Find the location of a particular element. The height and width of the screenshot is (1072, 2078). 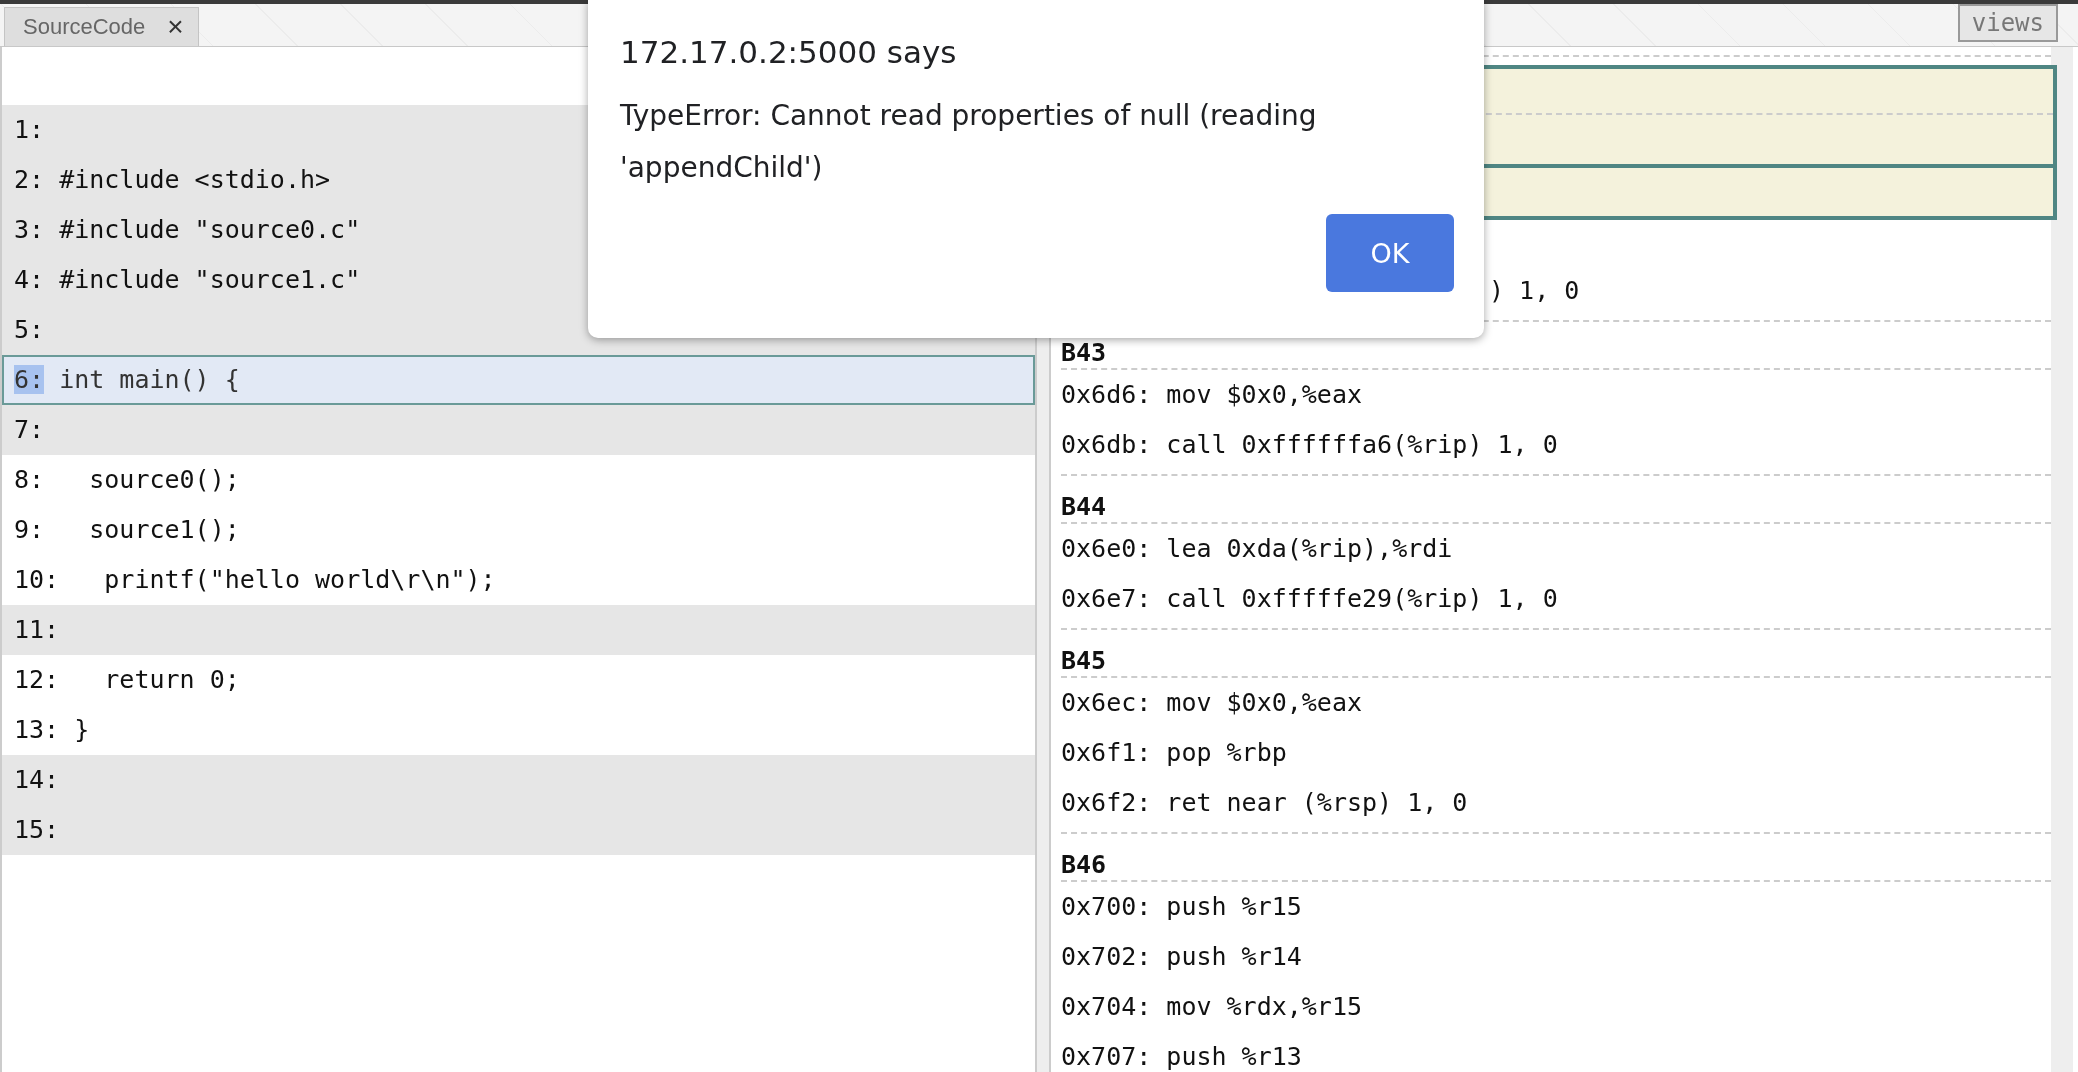

asm-line: 0x6db: call 0xffffffa6(%rip) 1, 0 is located at coordinates (1310, 445).